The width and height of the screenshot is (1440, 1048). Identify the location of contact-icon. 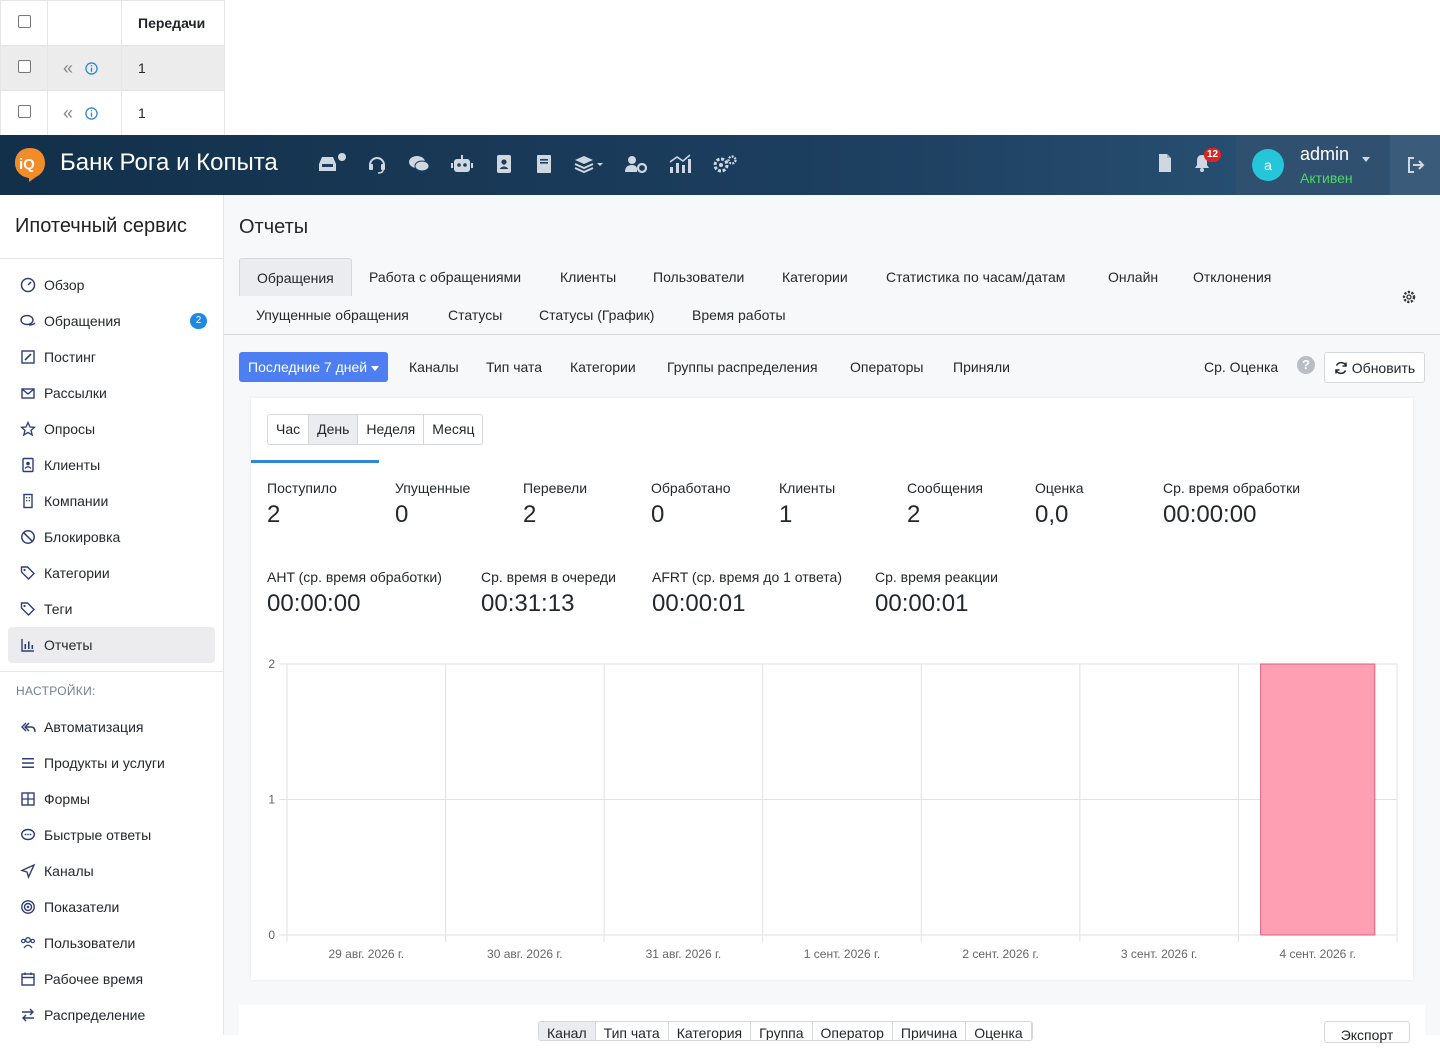
(28, 465).